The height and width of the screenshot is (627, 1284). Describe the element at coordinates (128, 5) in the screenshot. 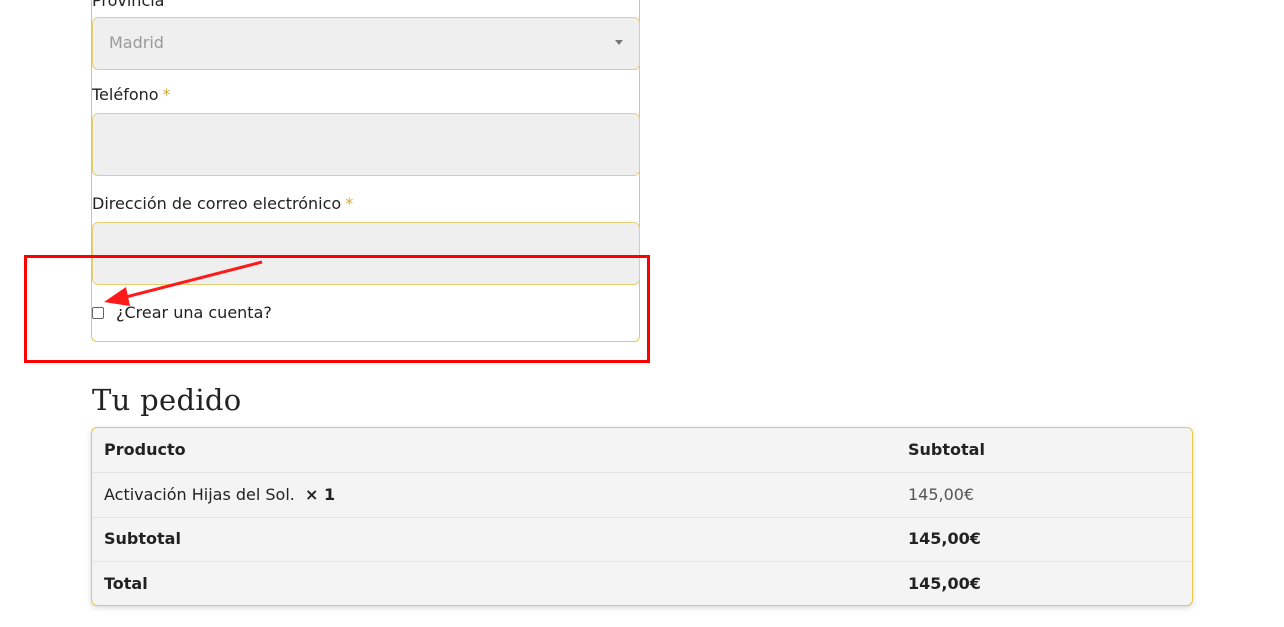

I see `province-label: Provincia` at that location.